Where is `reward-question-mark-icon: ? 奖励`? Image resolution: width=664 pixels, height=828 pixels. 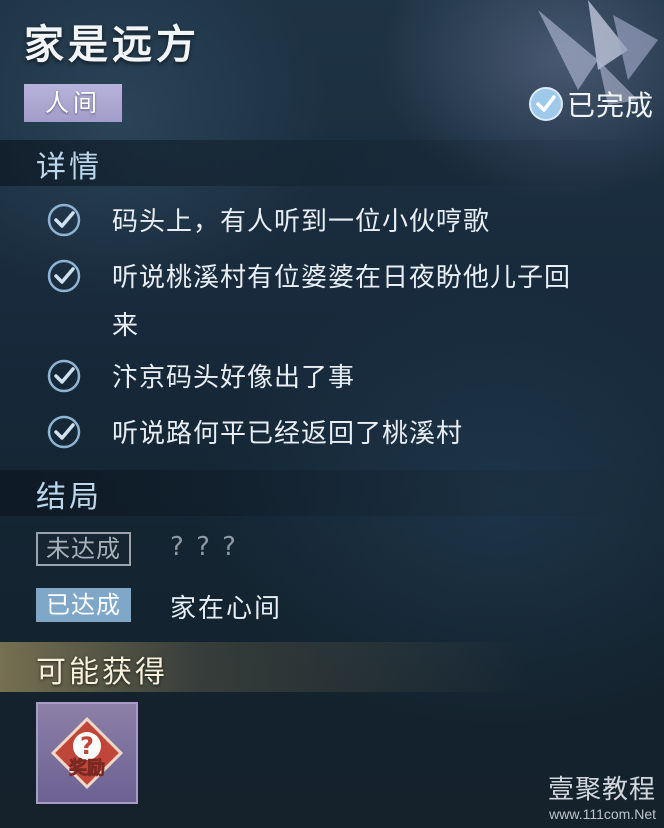
reward-question-mark-icon: ? 奖励 is located at coordinates (87, 753).